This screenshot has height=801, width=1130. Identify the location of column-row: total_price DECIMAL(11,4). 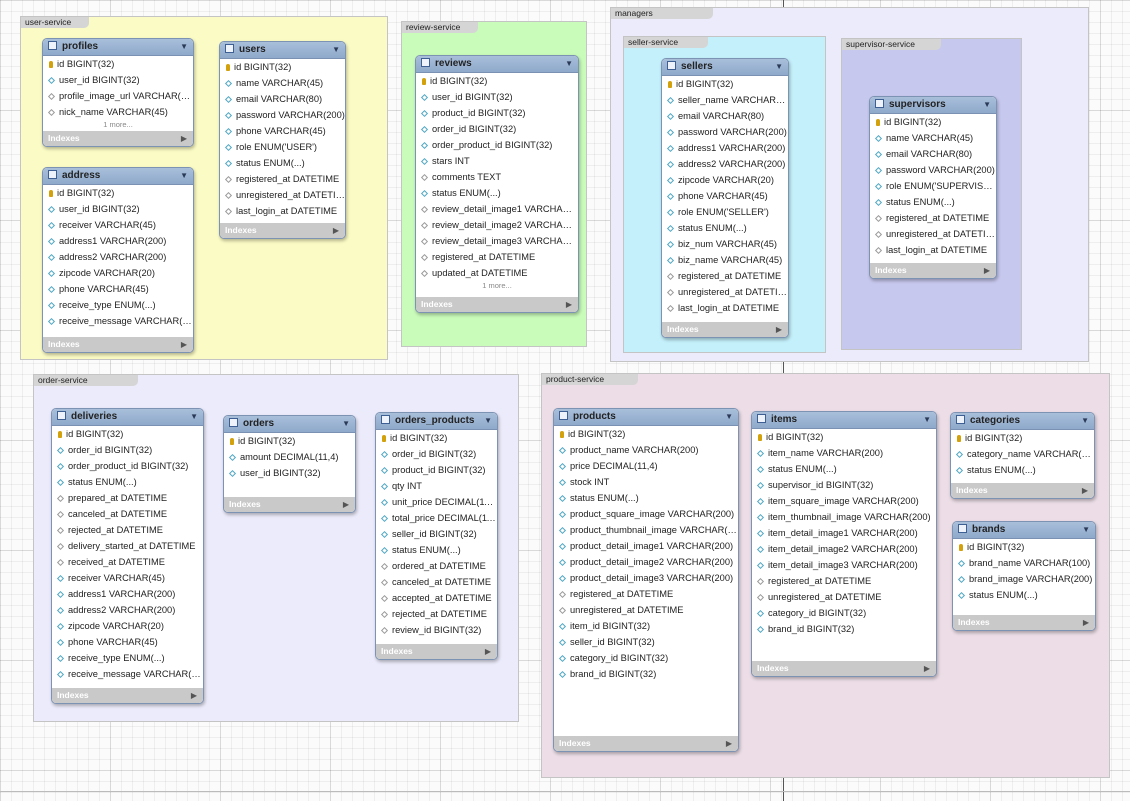
(436, 518).